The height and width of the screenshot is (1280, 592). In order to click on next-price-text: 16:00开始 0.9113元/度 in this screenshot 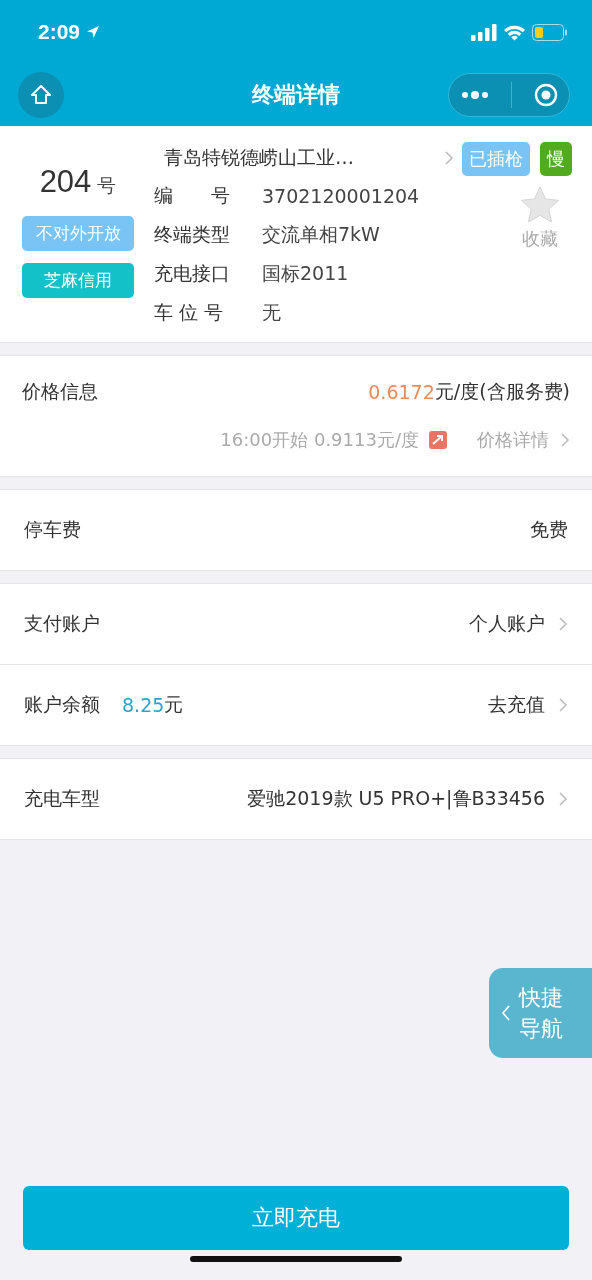, I will do `click(319, 440)`.